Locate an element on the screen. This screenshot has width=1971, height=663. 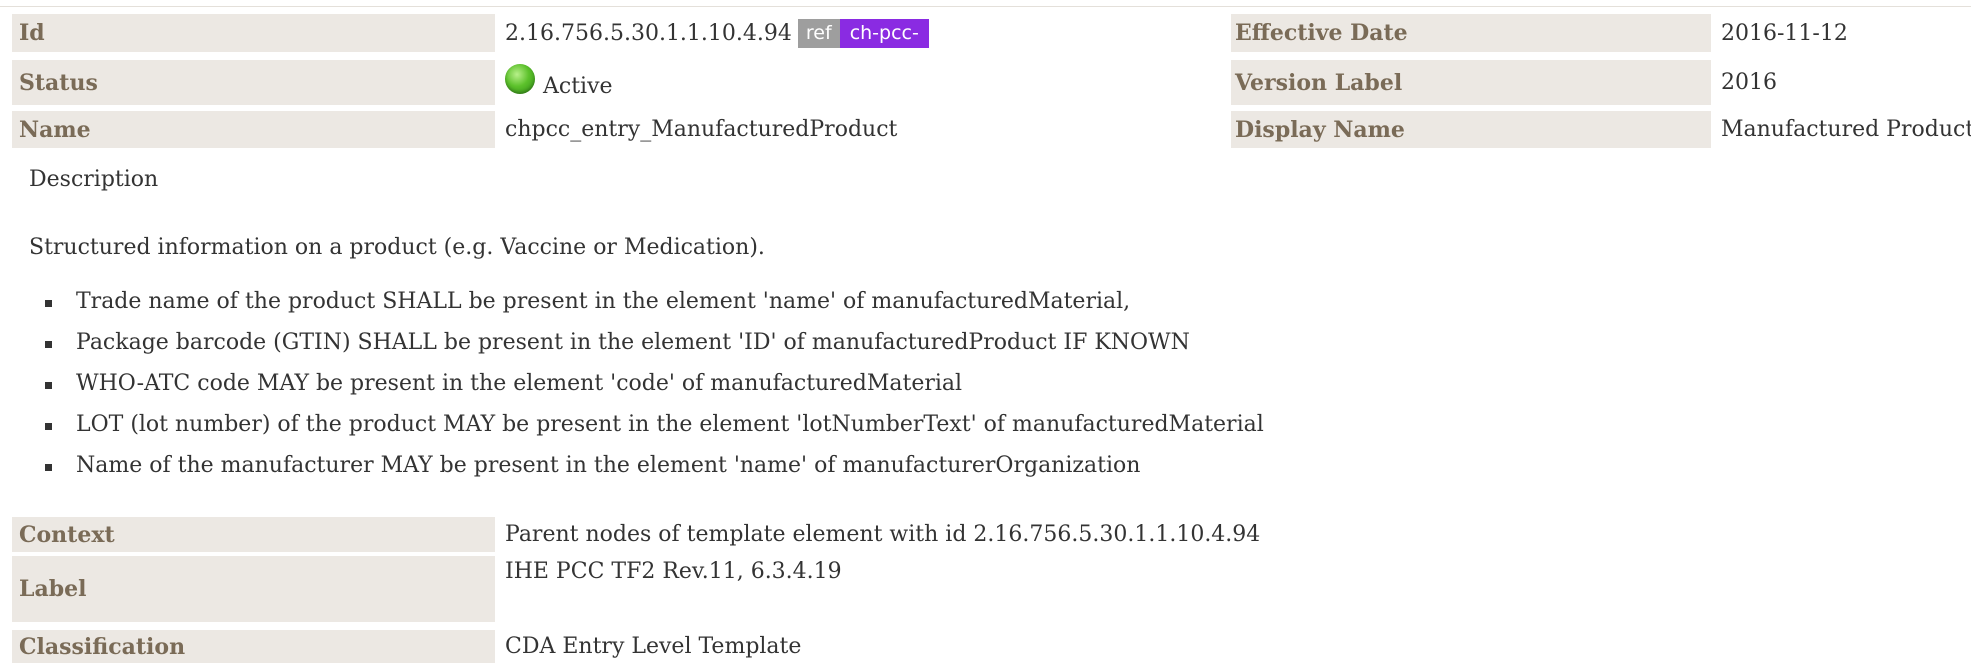
id-label: Id is located at coordinates (253, 33).